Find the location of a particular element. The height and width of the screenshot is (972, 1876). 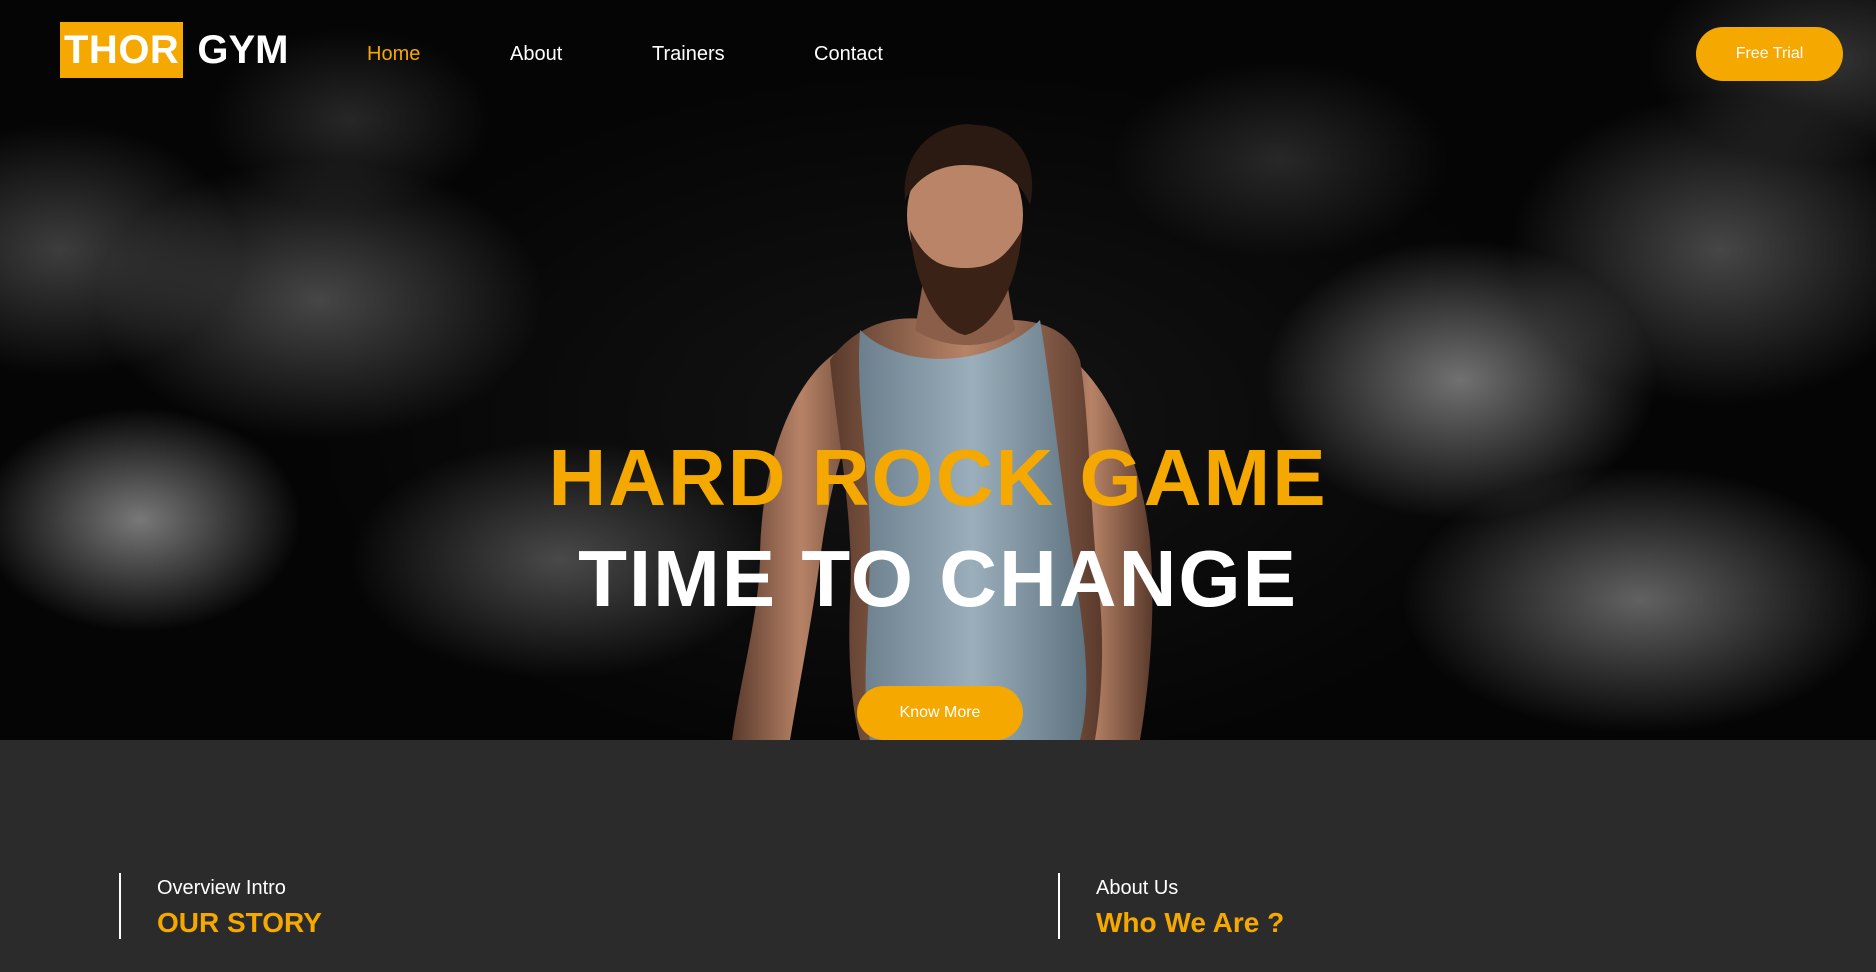

know-more-button: Know More is located at coordinates (940, 713).